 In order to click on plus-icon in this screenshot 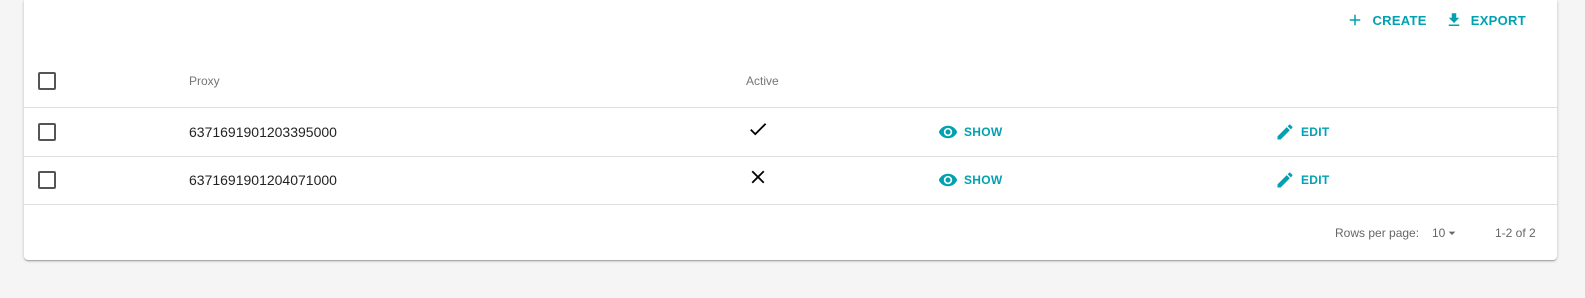, I will do `click(1355, 20)`.